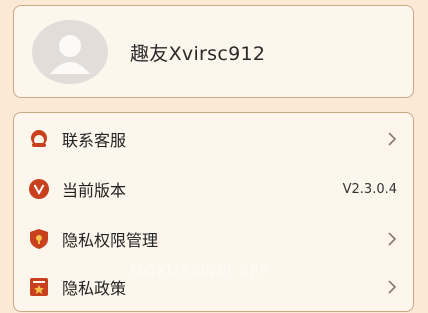  Describe the element at coordinates (369, 189) in the screenshot. I see `version-value: V2.3.0.4` at that location.